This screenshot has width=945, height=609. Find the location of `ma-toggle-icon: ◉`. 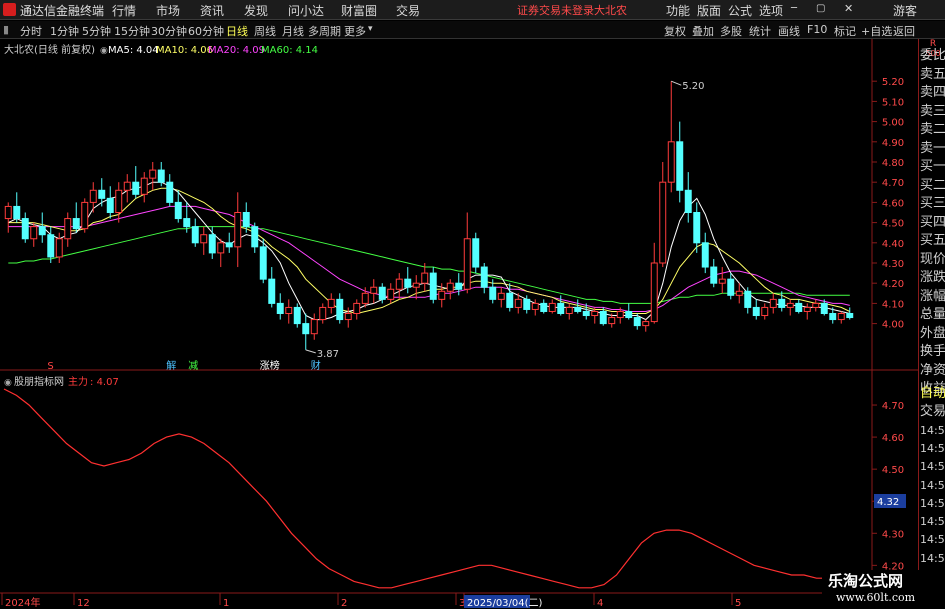

ma-toggle-icon: ◉ is located at coordinates (104, 51).